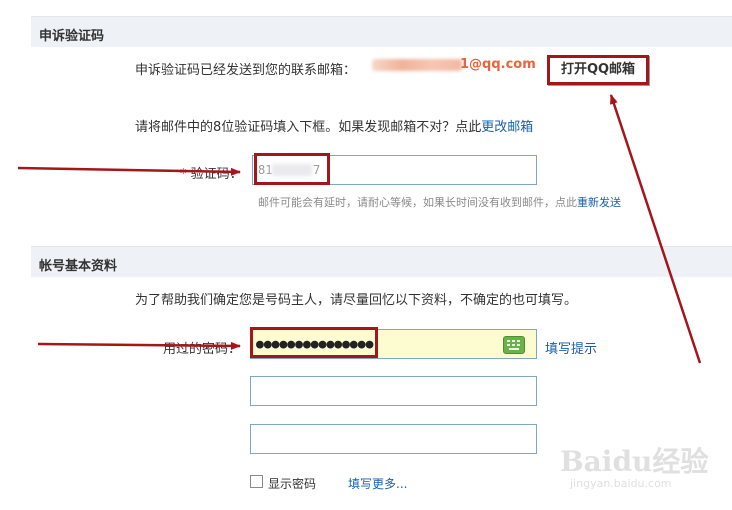 The height and width of the screenshot is (510, 732). I want to click on arrow-to-code-input, so click(129, 171).